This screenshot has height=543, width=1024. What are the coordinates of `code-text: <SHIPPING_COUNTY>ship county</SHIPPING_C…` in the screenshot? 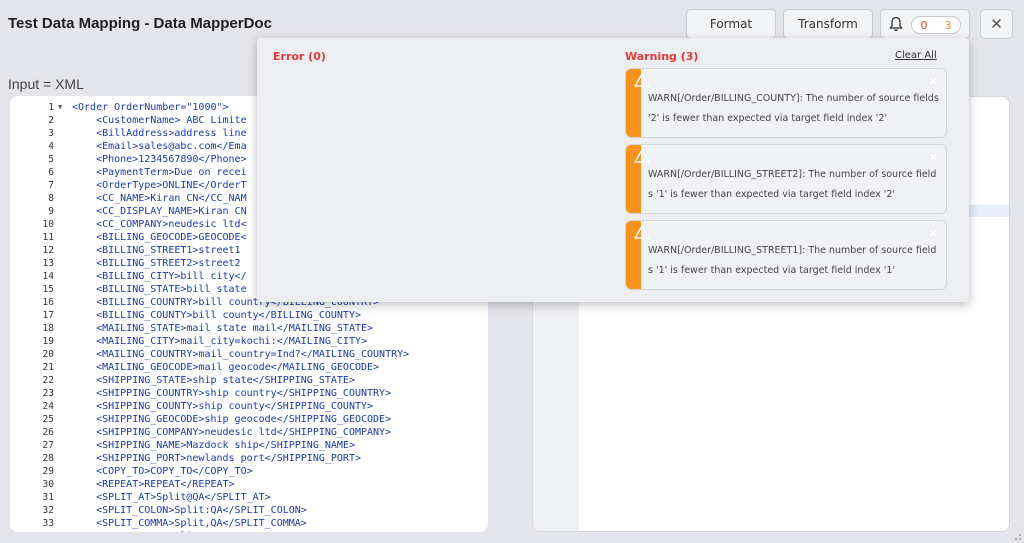 It's located at (223, 406).